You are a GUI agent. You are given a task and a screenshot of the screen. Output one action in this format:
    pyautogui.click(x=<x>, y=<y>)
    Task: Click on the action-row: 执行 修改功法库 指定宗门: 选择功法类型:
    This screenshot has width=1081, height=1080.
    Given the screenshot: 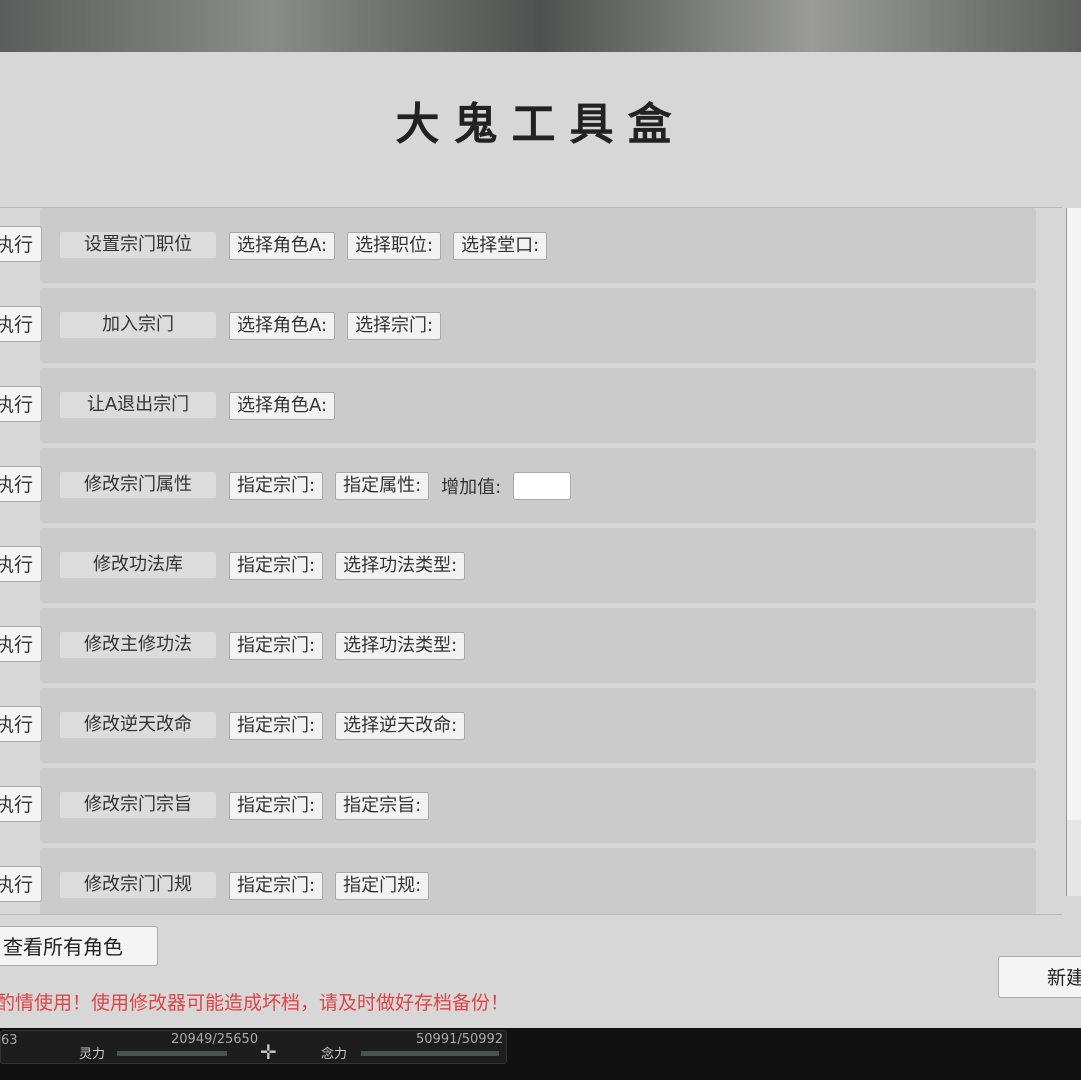 What is the action you would take?
    pyautogui.click(x=520, y=565)
    